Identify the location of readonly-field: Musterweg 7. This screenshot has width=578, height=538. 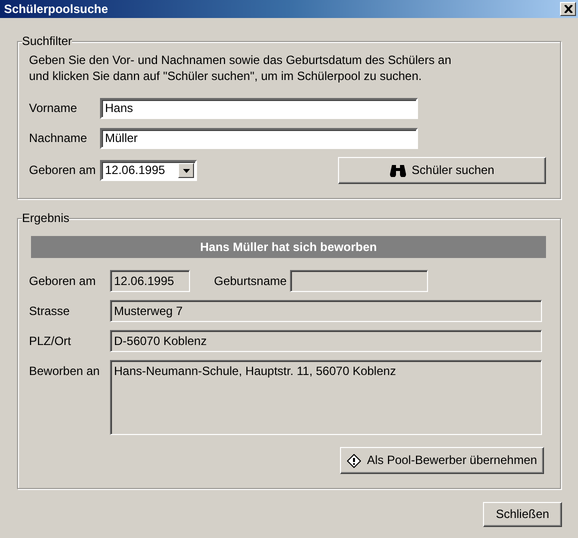
(326, 311).